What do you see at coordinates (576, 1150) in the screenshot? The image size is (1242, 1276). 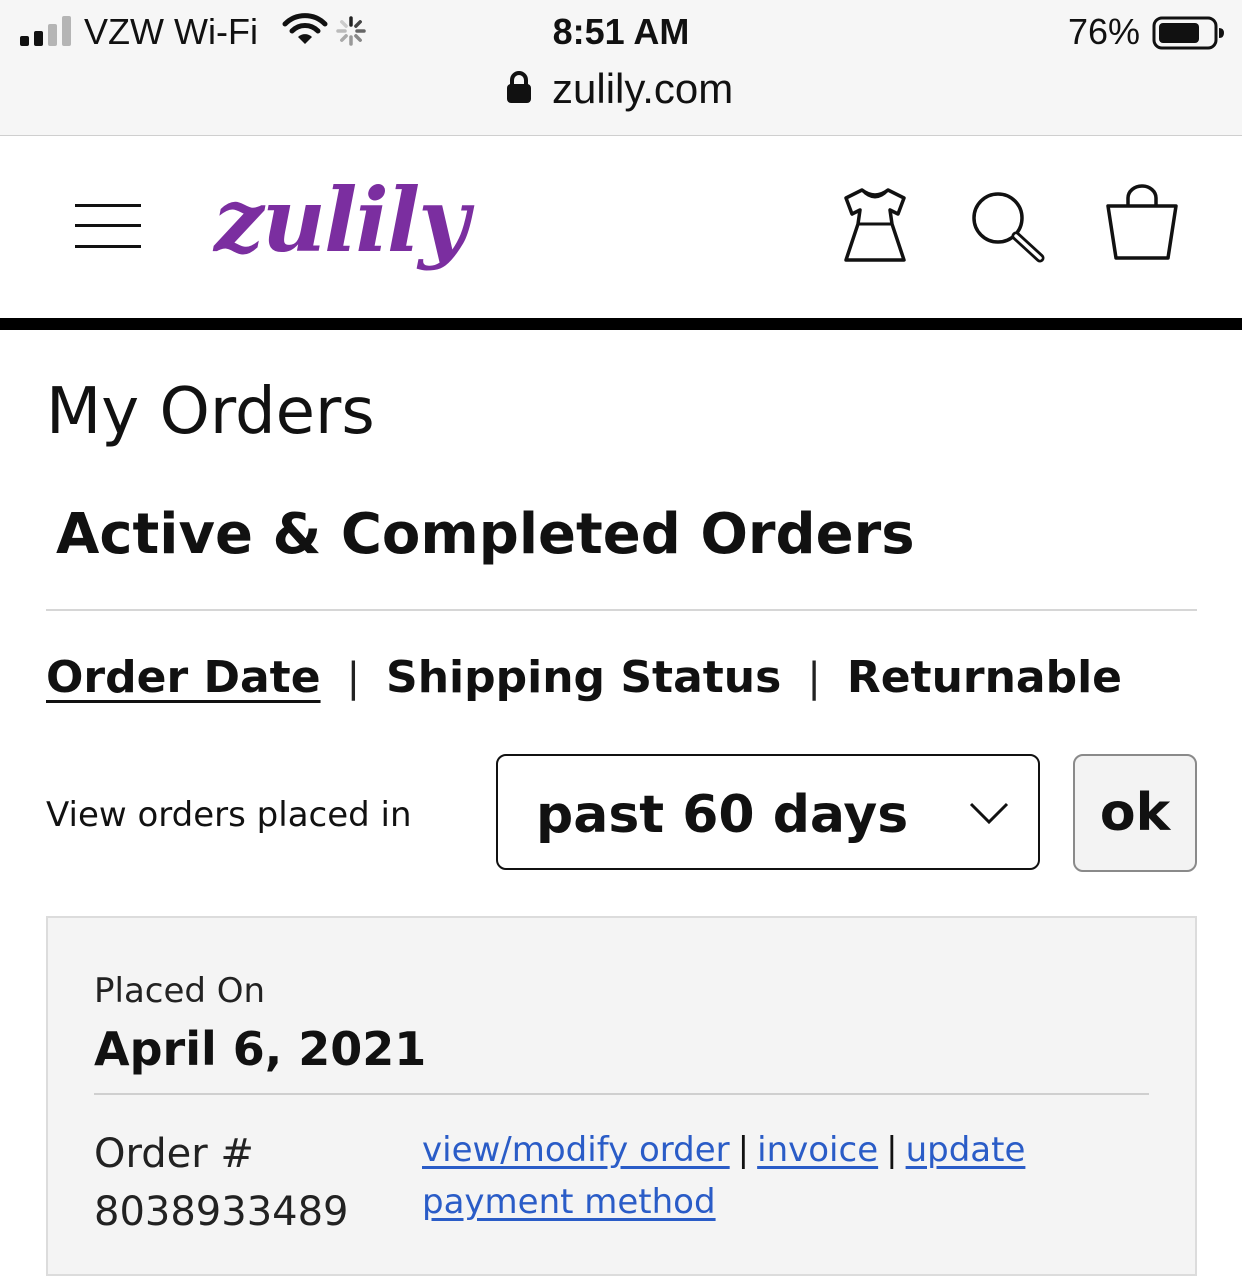 I see `view-modify-order-link: view/modify order` at bounding box center [576, 1150].